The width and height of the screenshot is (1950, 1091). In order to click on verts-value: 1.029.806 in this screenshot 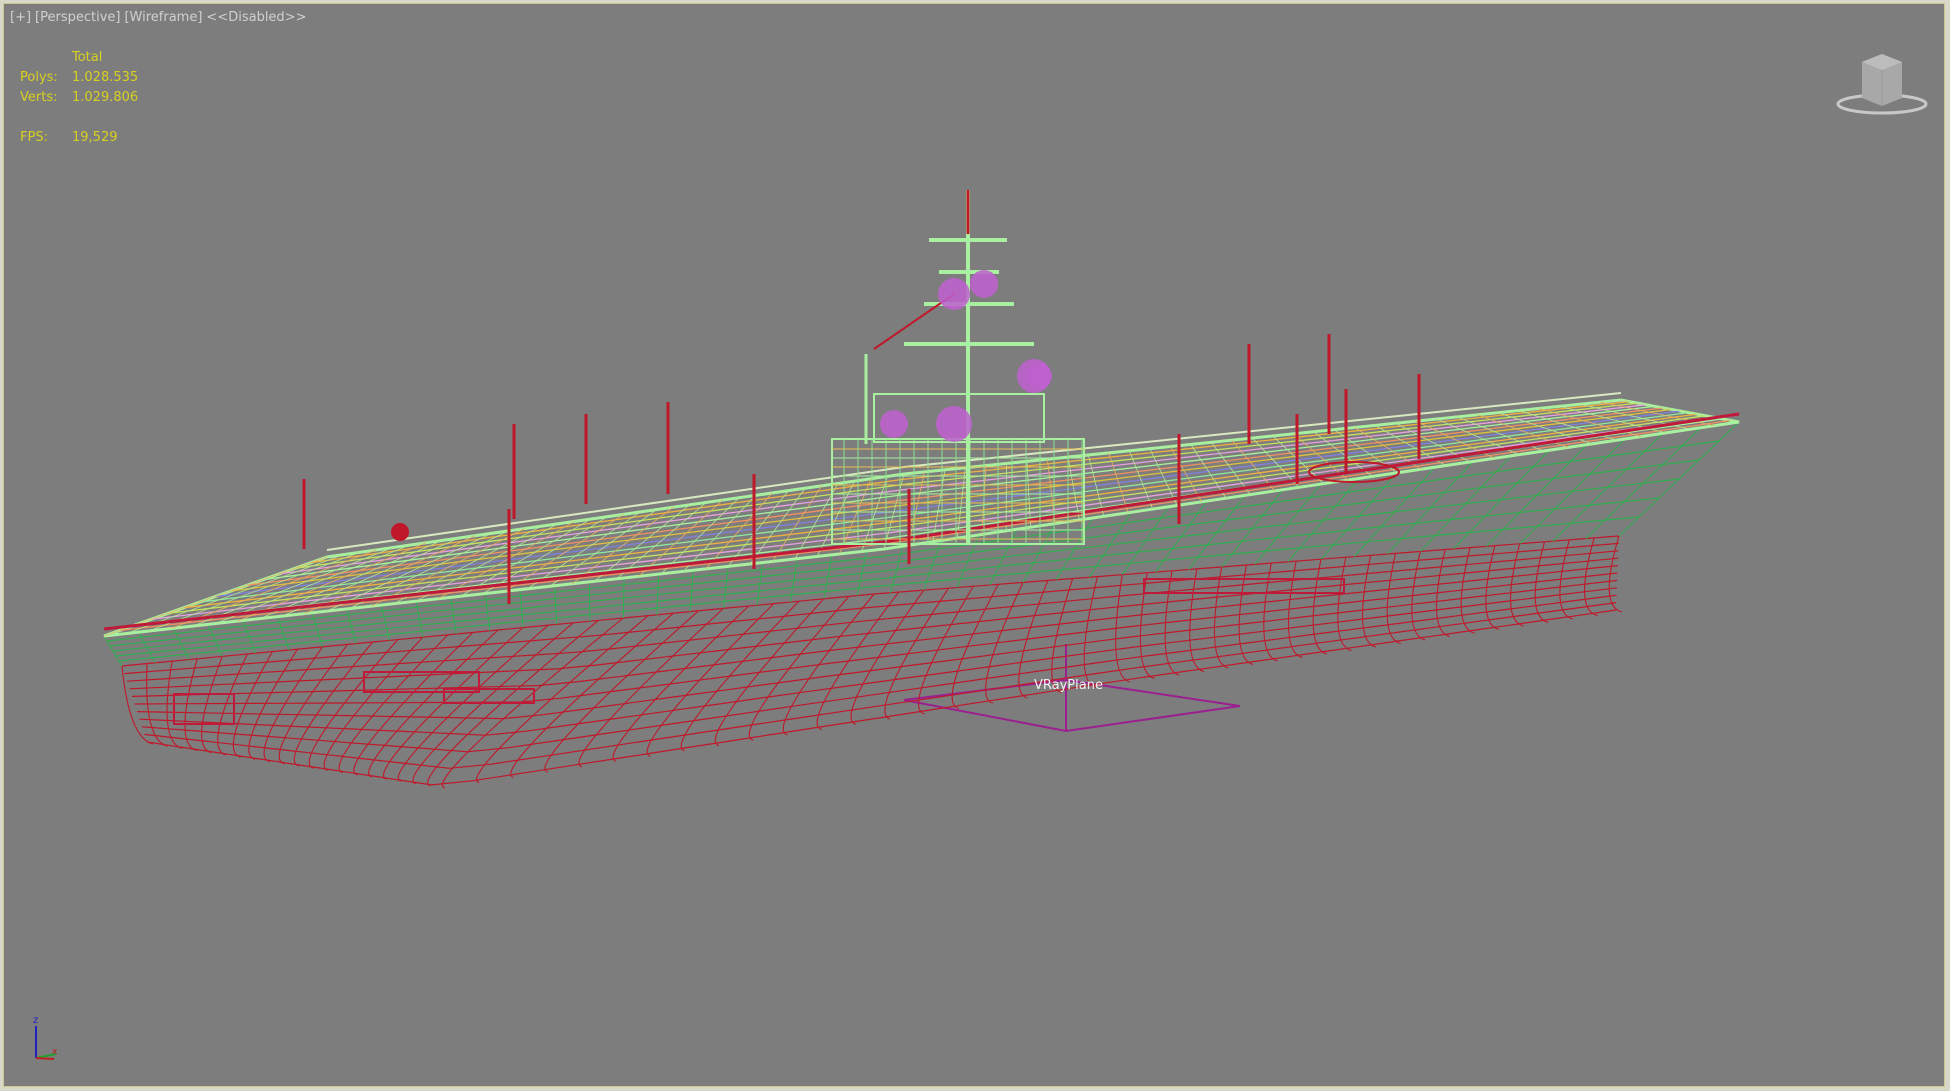, I will do `click(105, 97)`.